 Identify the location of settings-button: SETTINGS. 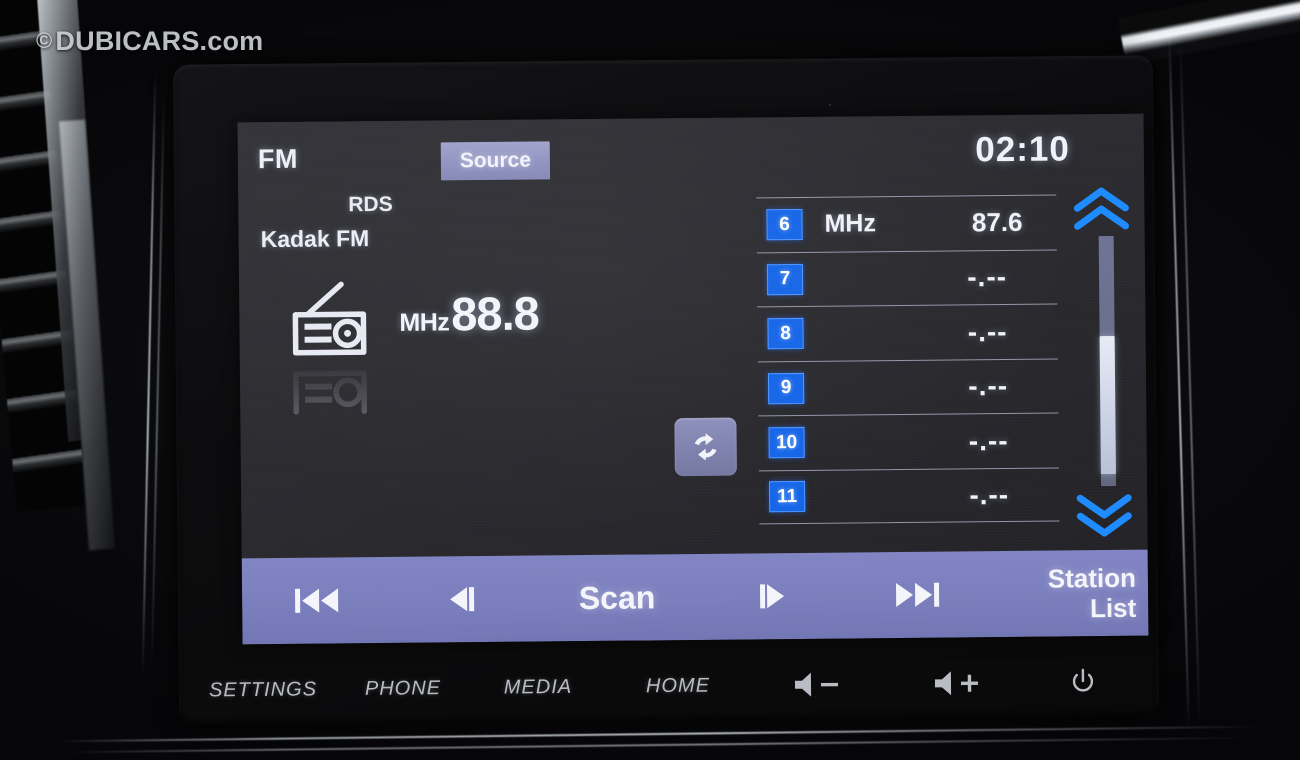
(263, 689).